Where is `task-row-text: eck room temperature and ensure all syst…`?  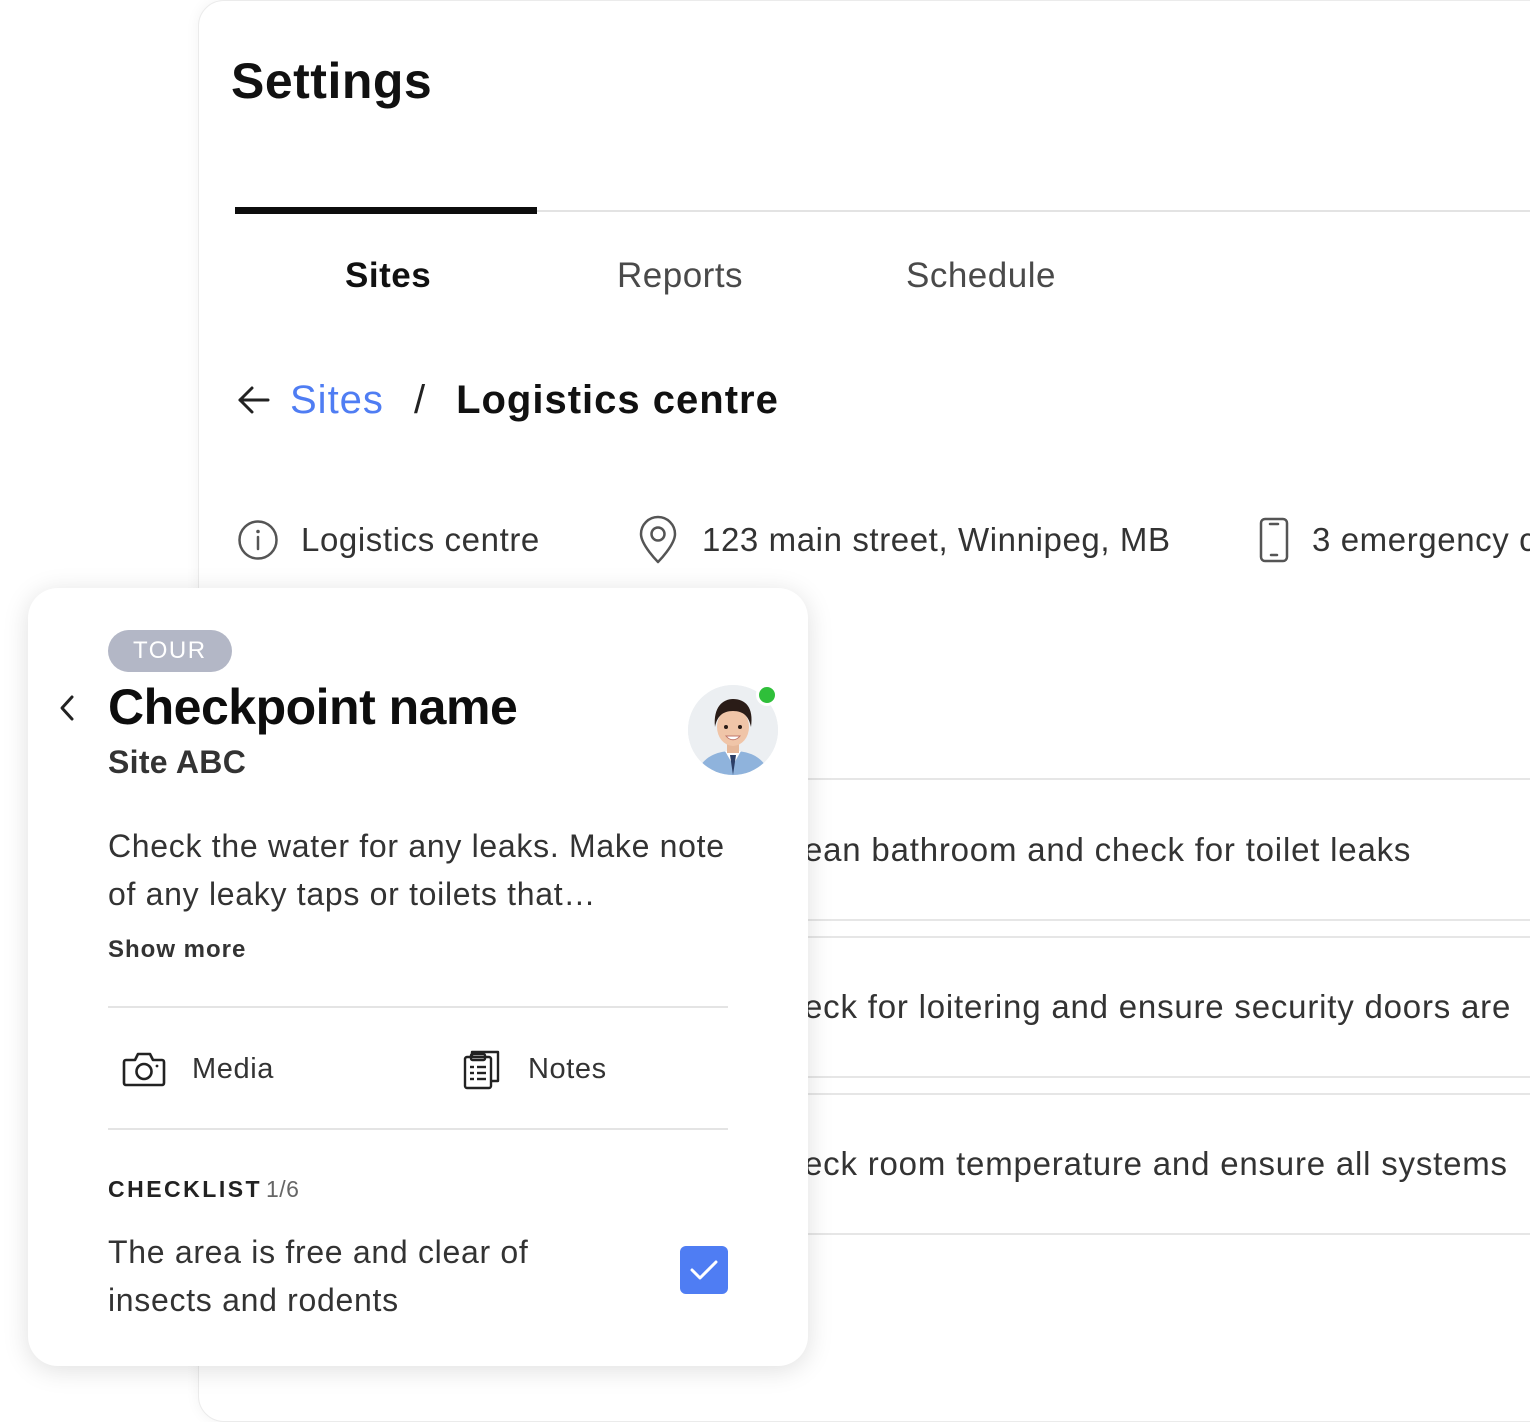 task-row-text: eck room temperature and ensure all syst… is located at coordinates (1158, 1163).